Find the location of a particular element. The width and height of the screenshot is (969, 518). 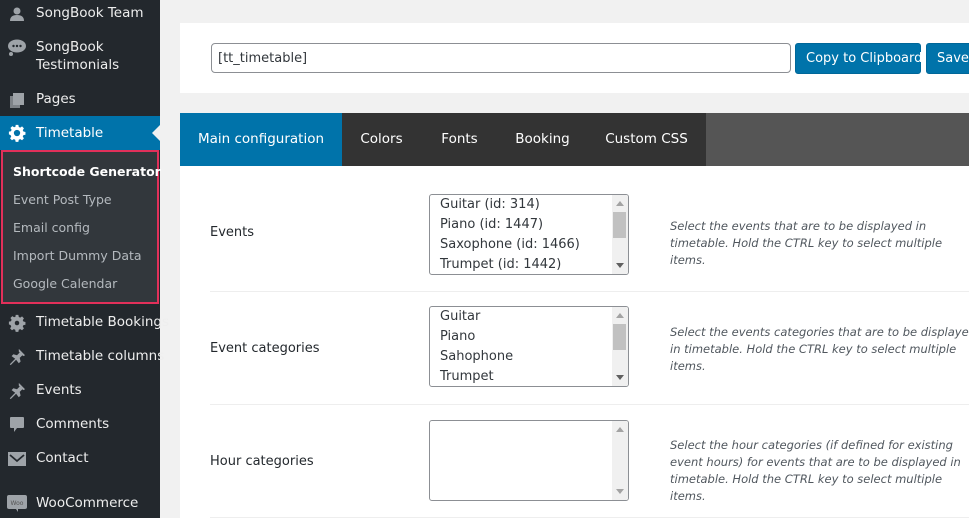

event-categories-select: Guitar Piano Sahophone Trumpet is located at coordinates (529, 346).